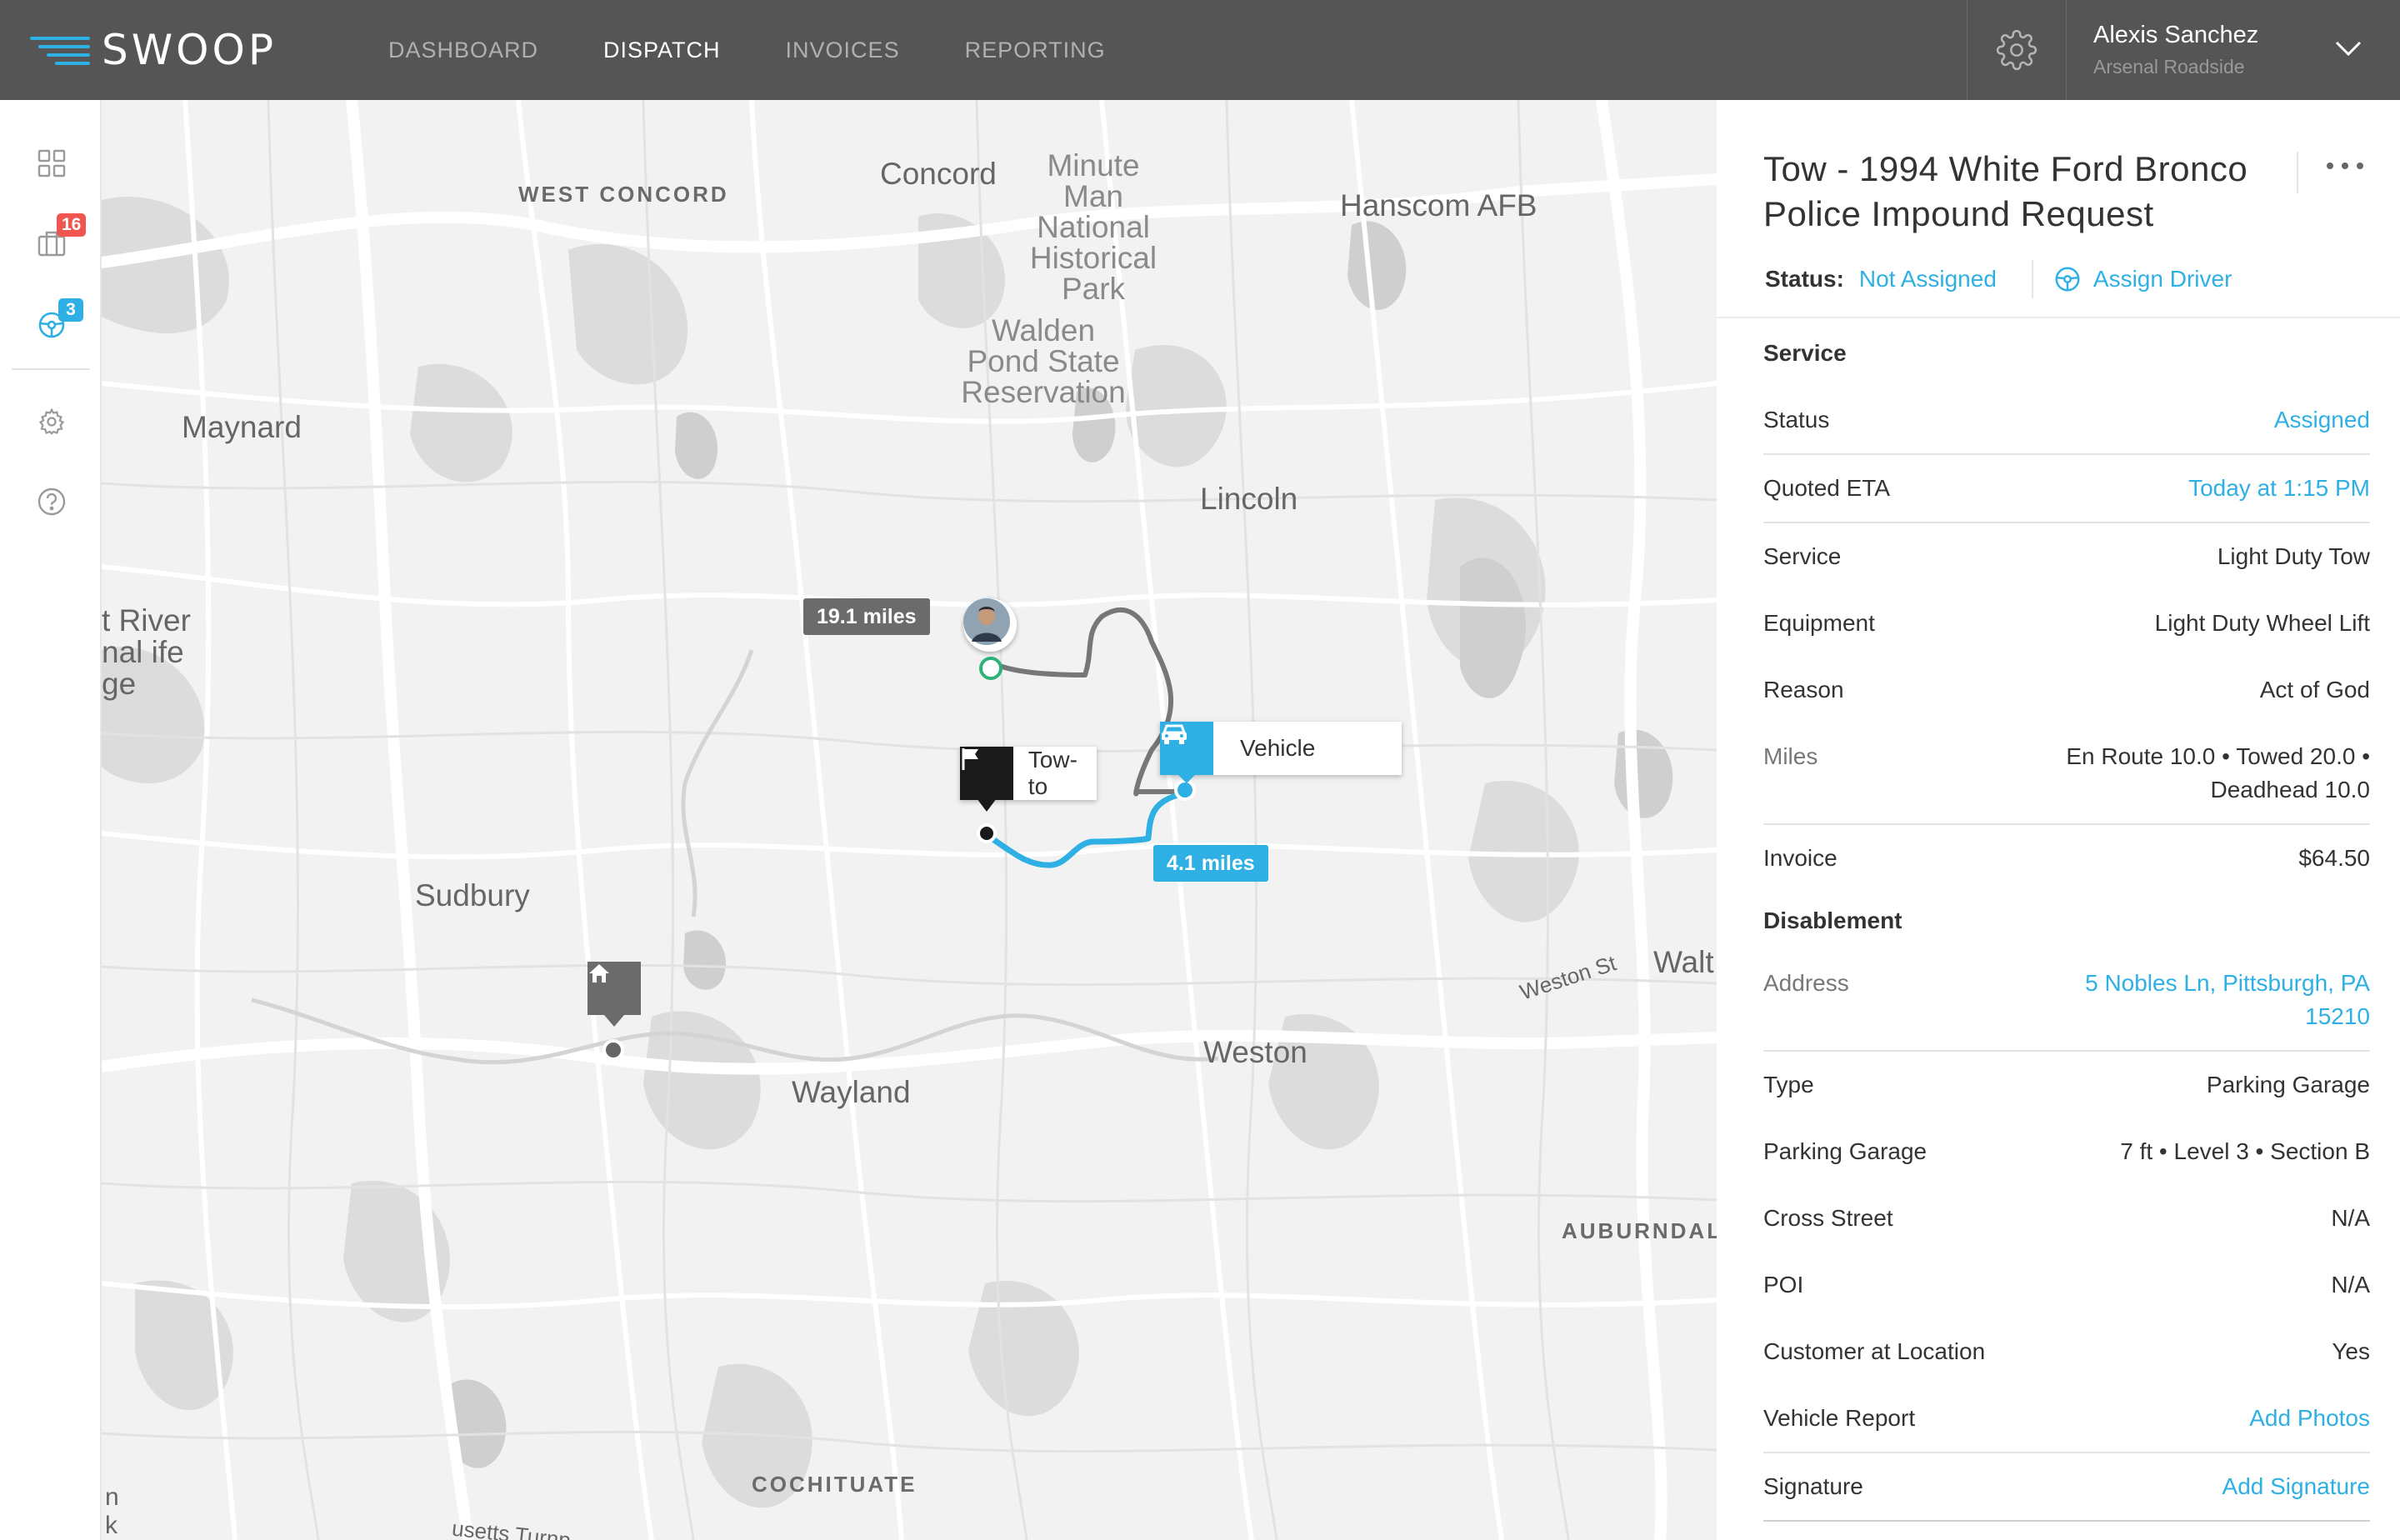  What do you see at coordinates (2066, 859) in the screenshot?
I see `invoice-row: Invoice $64.50` at bounding box center [2066, 859].